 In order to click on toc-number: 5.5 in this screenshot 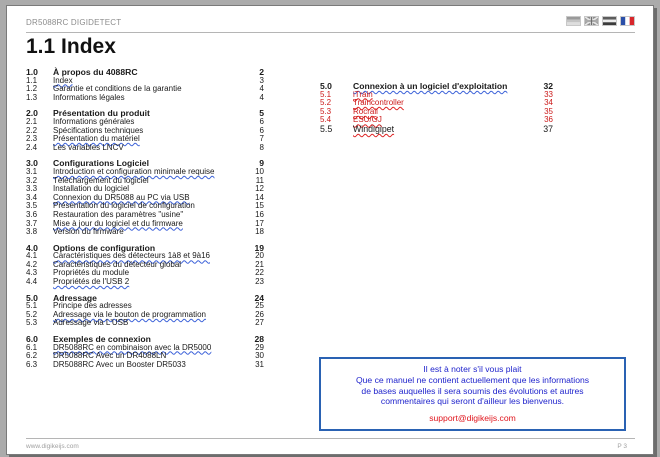, I will do `click(326, 128)`.